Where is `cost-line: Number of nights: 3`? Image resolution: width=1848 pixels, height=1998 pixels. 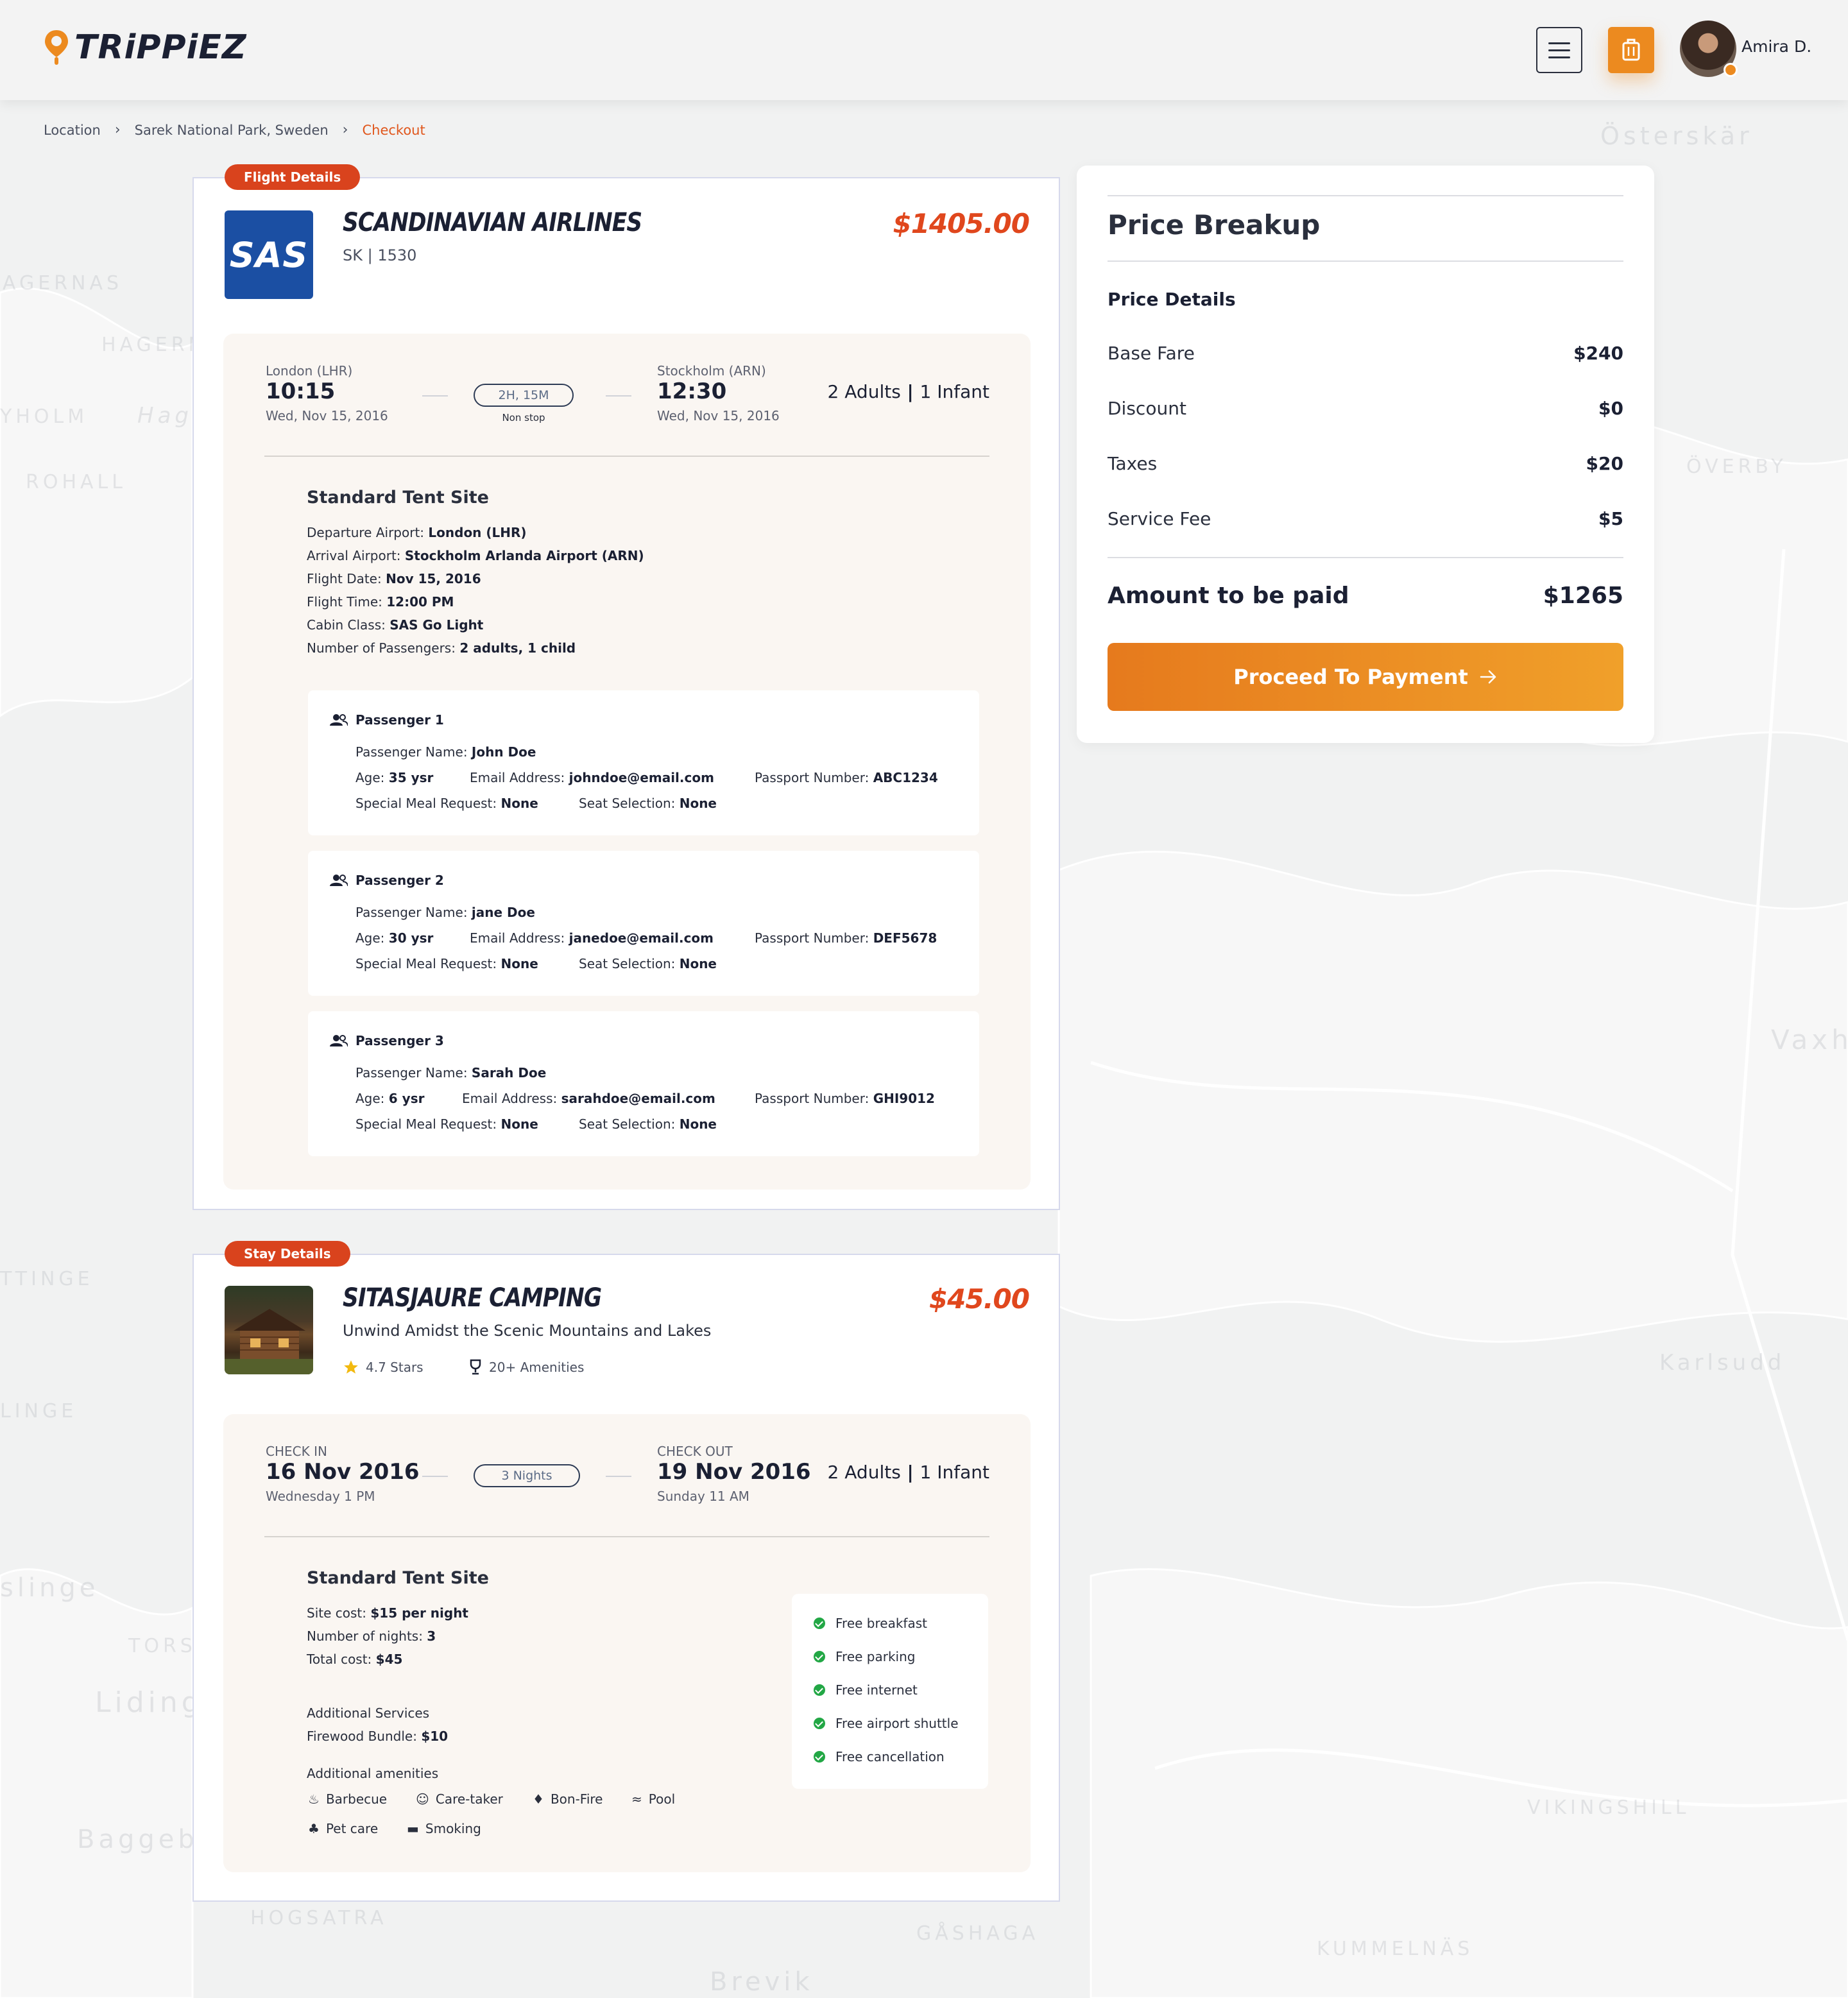
cost-line: Number of nights: 3 is located at coordinates (372, 1636).